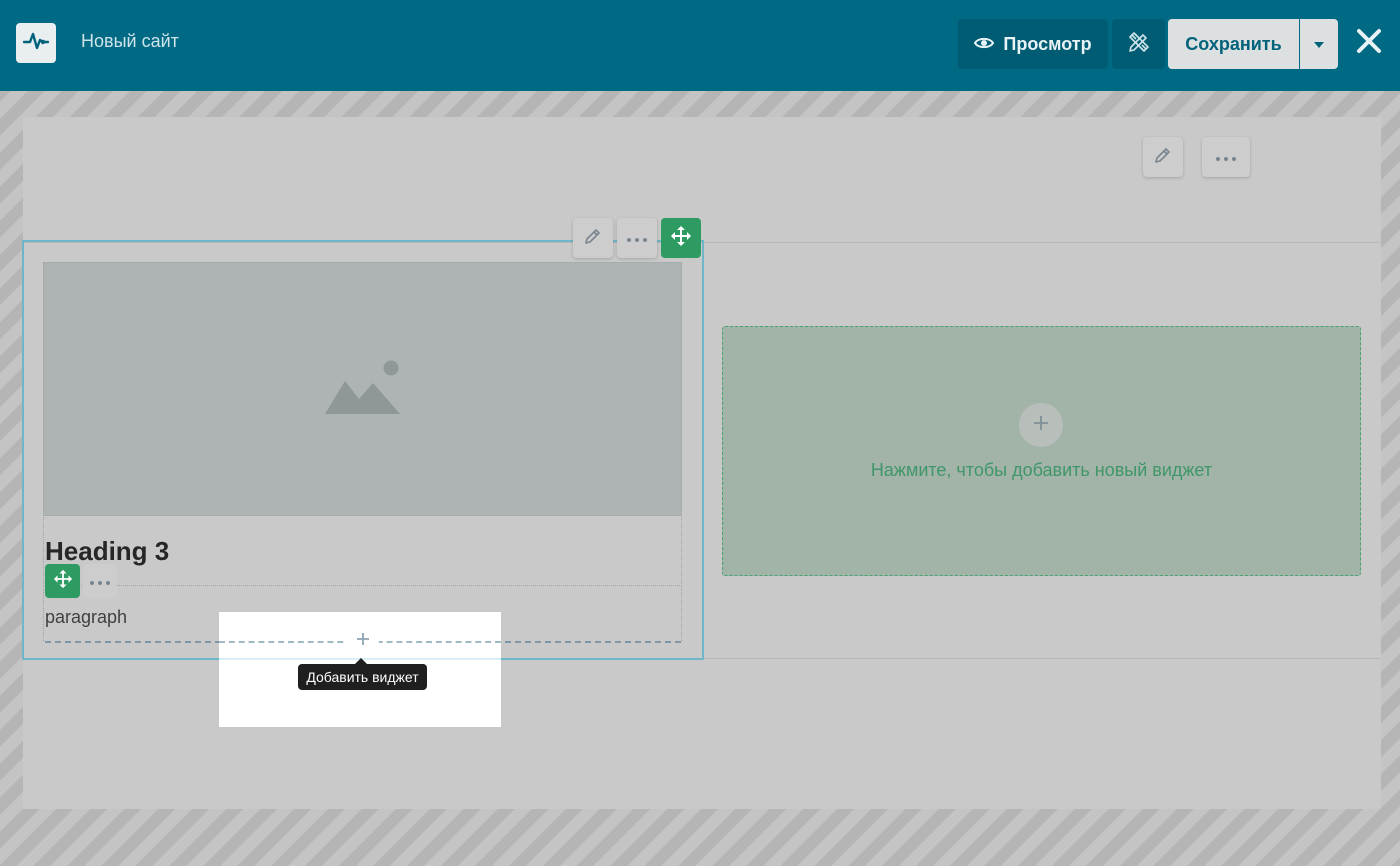  Describe the element at coordinates (86, 617) in the screenshot. I see `paragraph-text: paragraph` at that location.